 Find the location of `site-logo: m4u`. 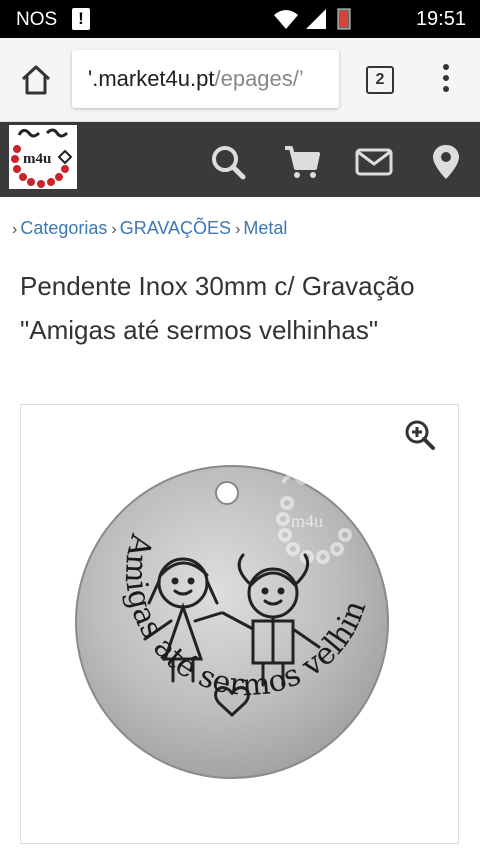

site-logo: m4u is located at coordinates (43, 157).